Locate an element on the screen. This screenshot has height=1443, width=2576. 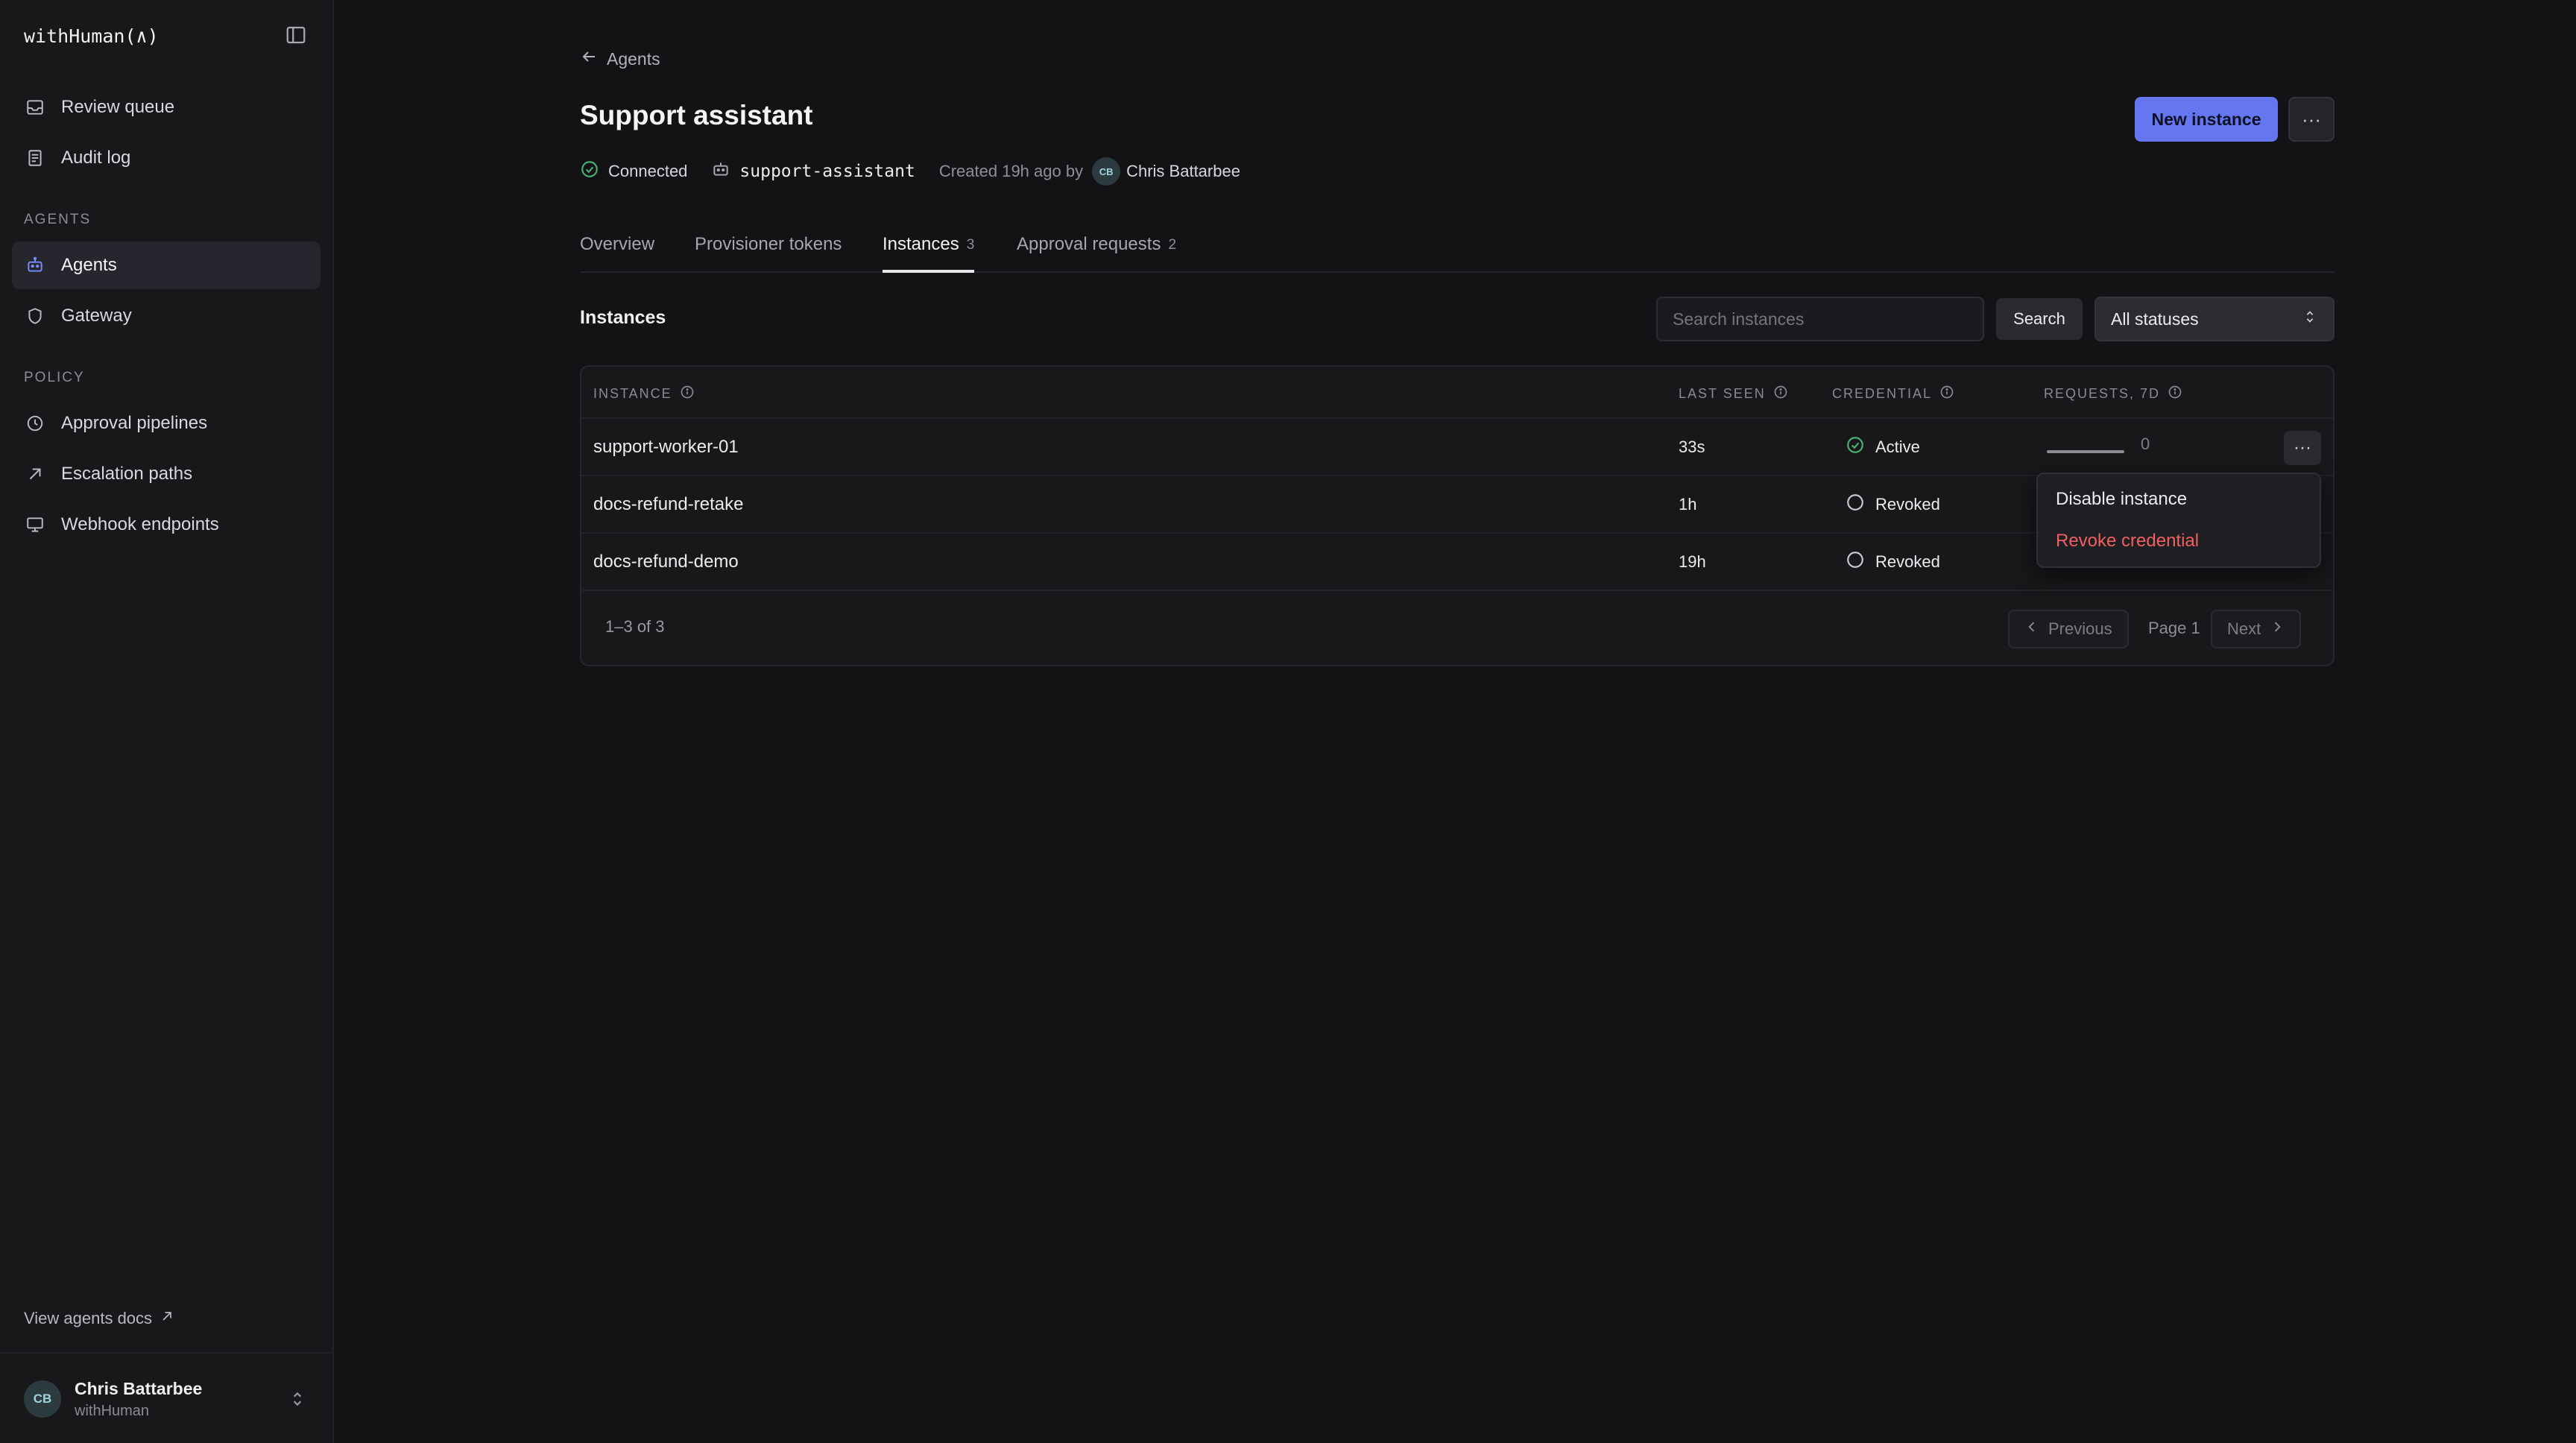
sidebar-item-label: Agents is located at coordinates (89, 265).